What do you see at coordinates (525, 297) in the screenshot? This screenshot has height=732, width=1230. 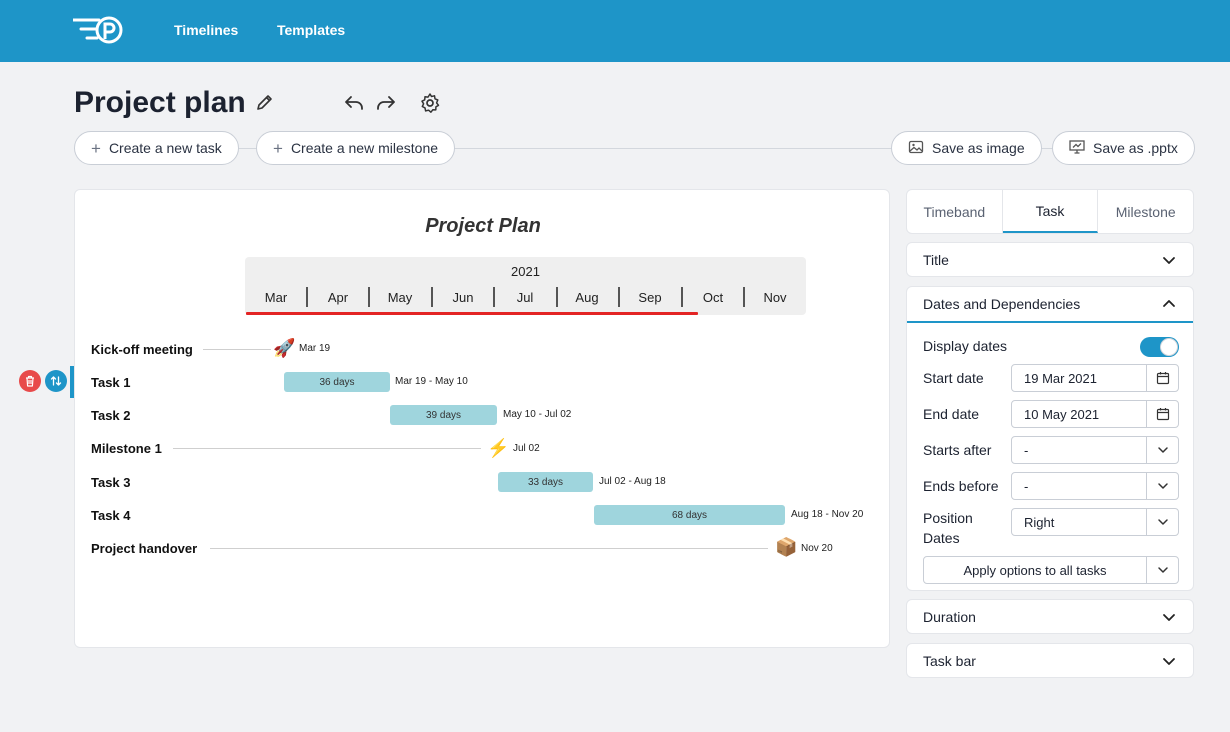 I see `month-label: Jul` at bounding box center [525, 297].